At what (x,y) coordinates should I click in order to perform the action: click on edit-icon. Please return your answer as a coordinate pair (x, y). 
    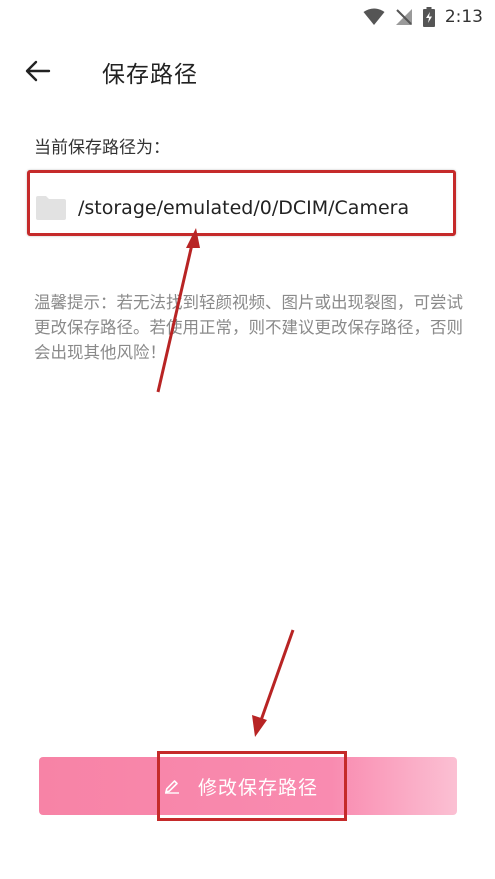
    Looking at the image, I should click on (172, 787).